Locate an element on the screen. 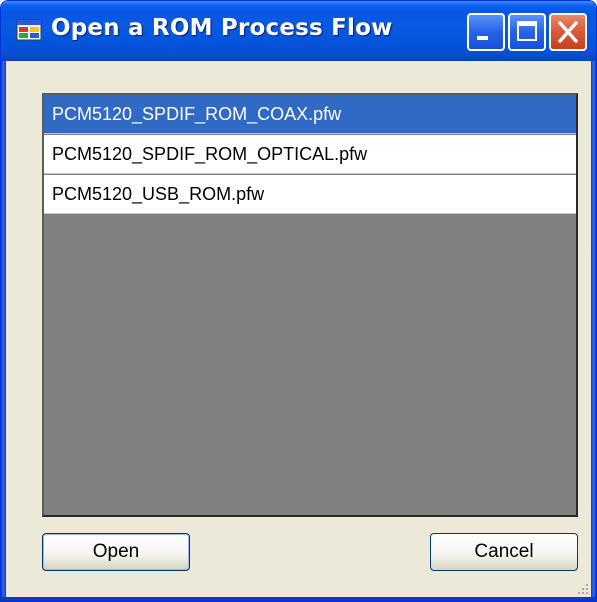 The height and width of the screenshot is (602, 597). open-button: Open is located at coordinates (116, 552).